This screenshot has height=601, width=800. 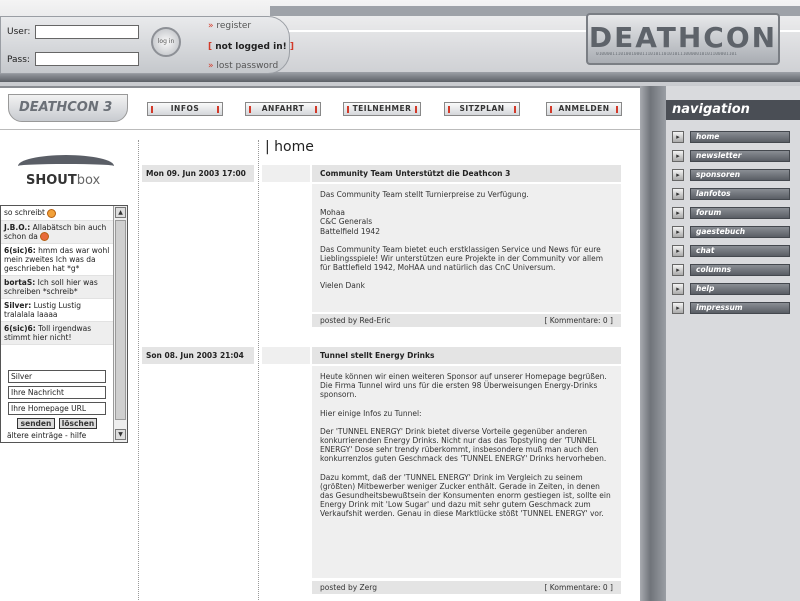 What do you see at coordinates (289, 147) in the screenshot?
I see `page-title: | home` at bounding box center [289, 147].